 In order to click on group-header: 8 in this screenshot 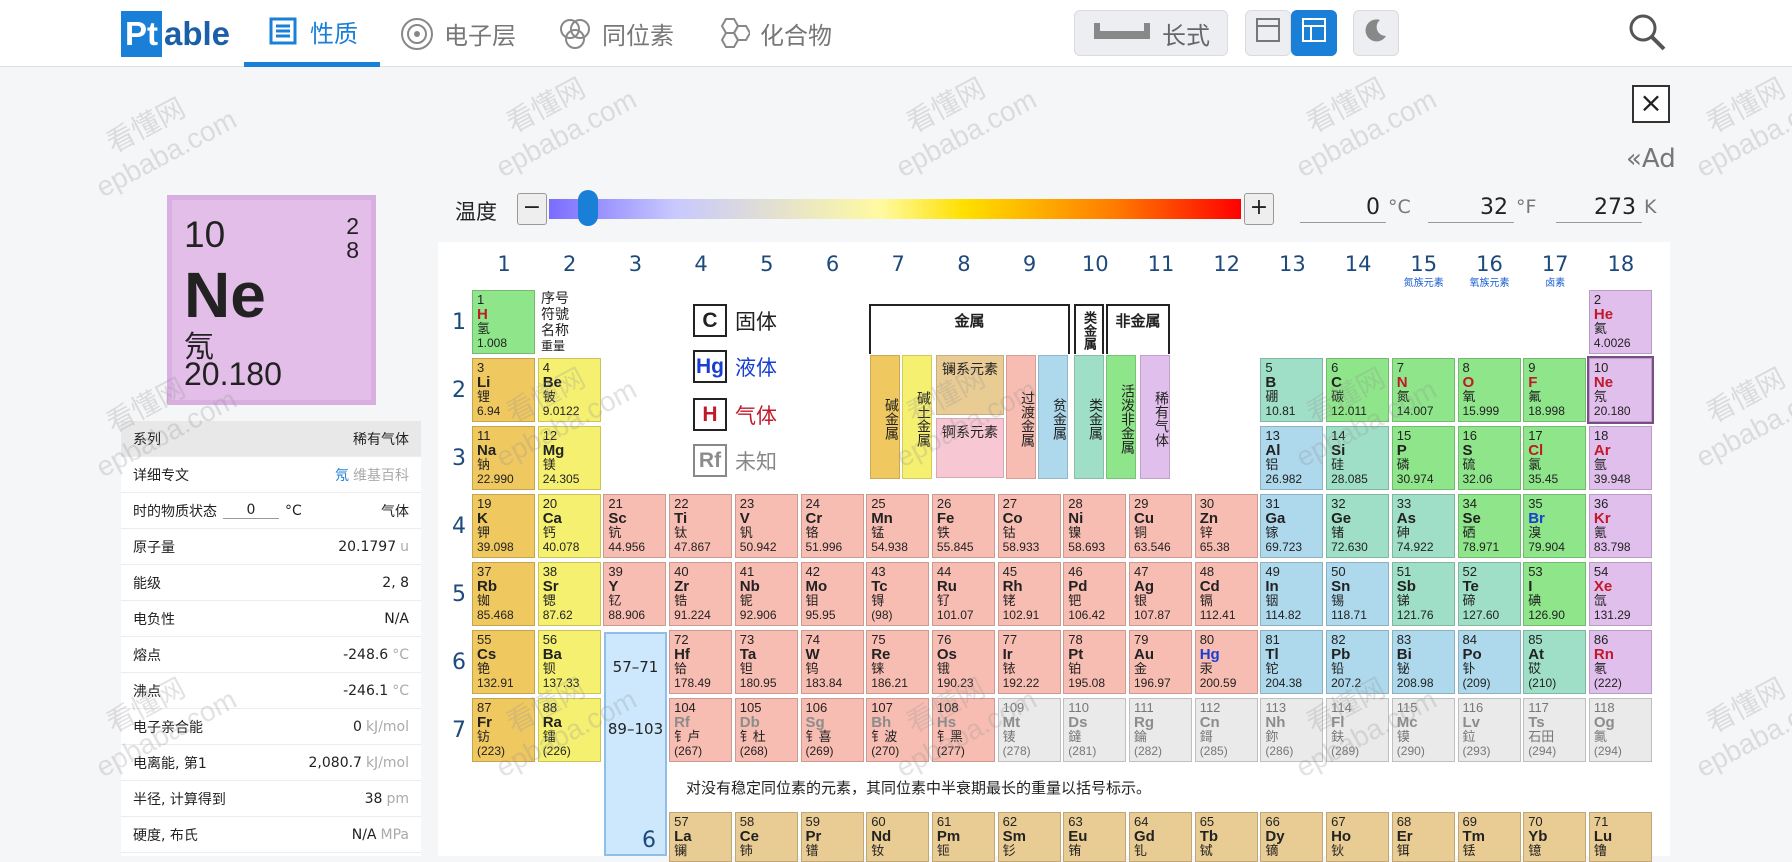, I will do `click(964, 264)`.